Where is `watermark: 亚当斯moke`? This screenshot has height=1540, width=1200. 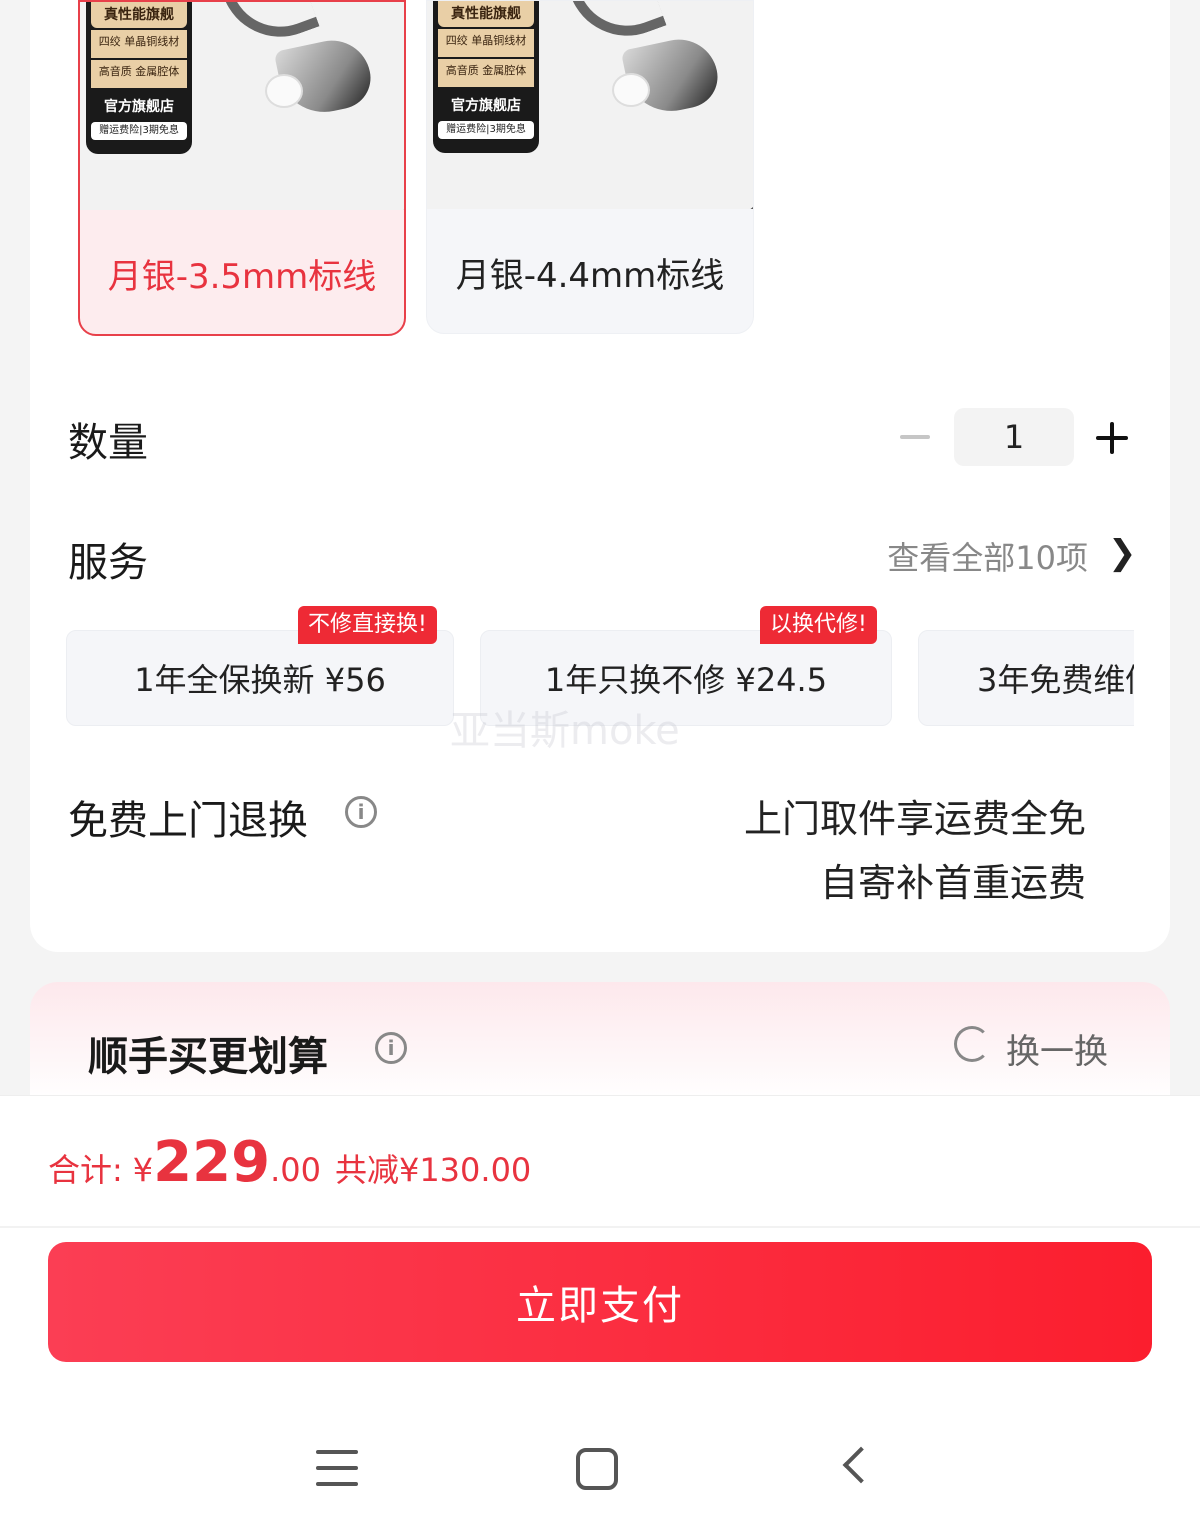 watermark: 亚当斯moke is located at coordinates (565, 731).